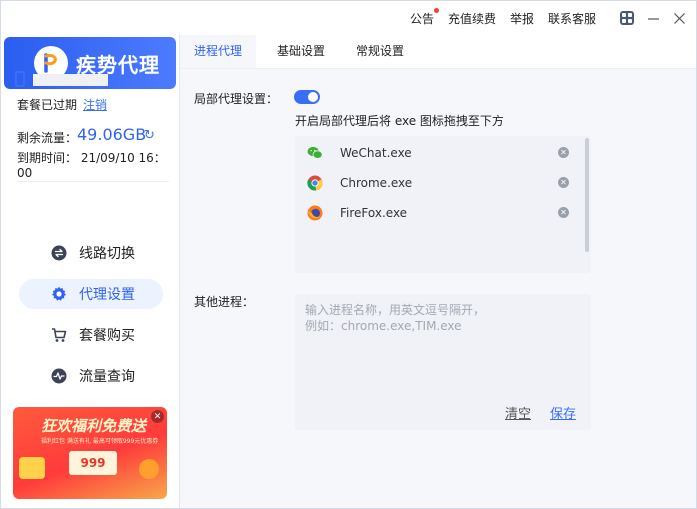  What do you see at coordinates (472, 18) in the screenshot?
I see `recharge-link: 充值续费` at bounding box center [472, 18].